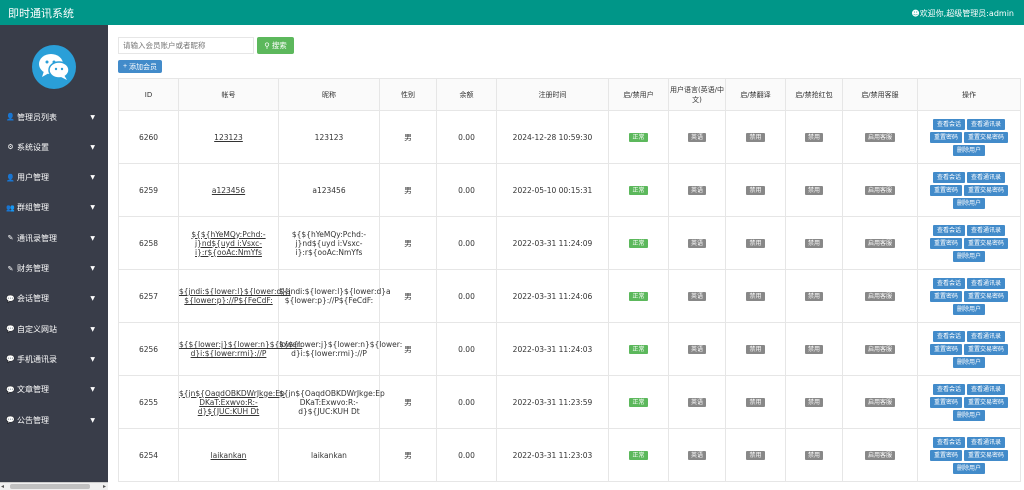  I want to click on sidebar-item: 💬 公告管理 ▼, so click(54, 420).